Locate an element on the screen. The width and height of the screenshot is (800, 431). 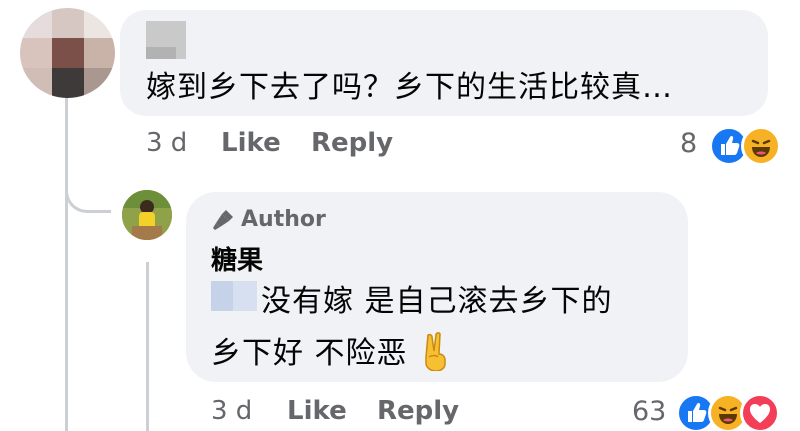
comment-timestamp: 3 d is located at coordinates (166, 143).